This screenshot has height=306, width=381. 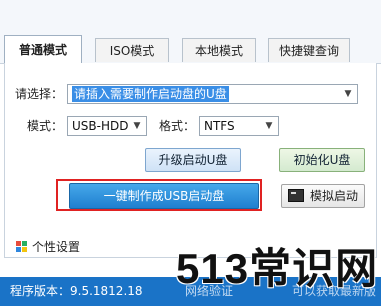 What do you see at coordinates (295, 195) in the screenshot?
I see `monitor-icon` at bounding box center [295, 195].